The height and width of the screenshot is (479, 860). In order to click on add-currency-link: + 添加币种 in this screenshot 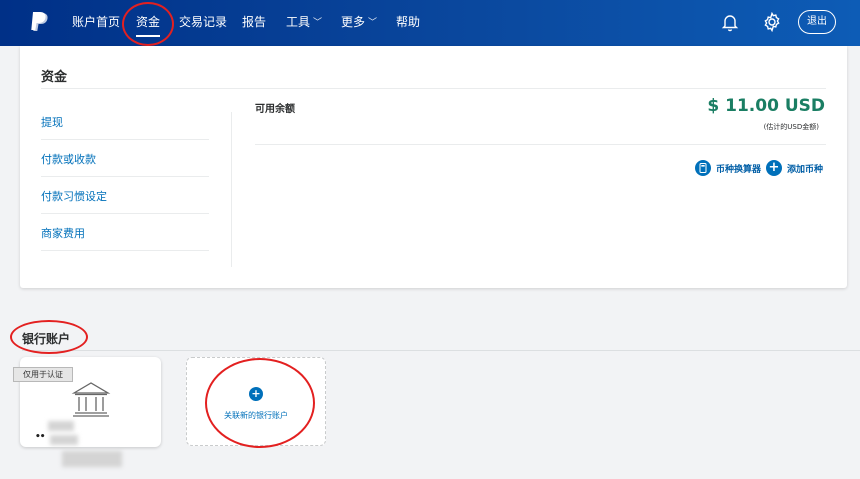, I will do `click(797, 168)`.